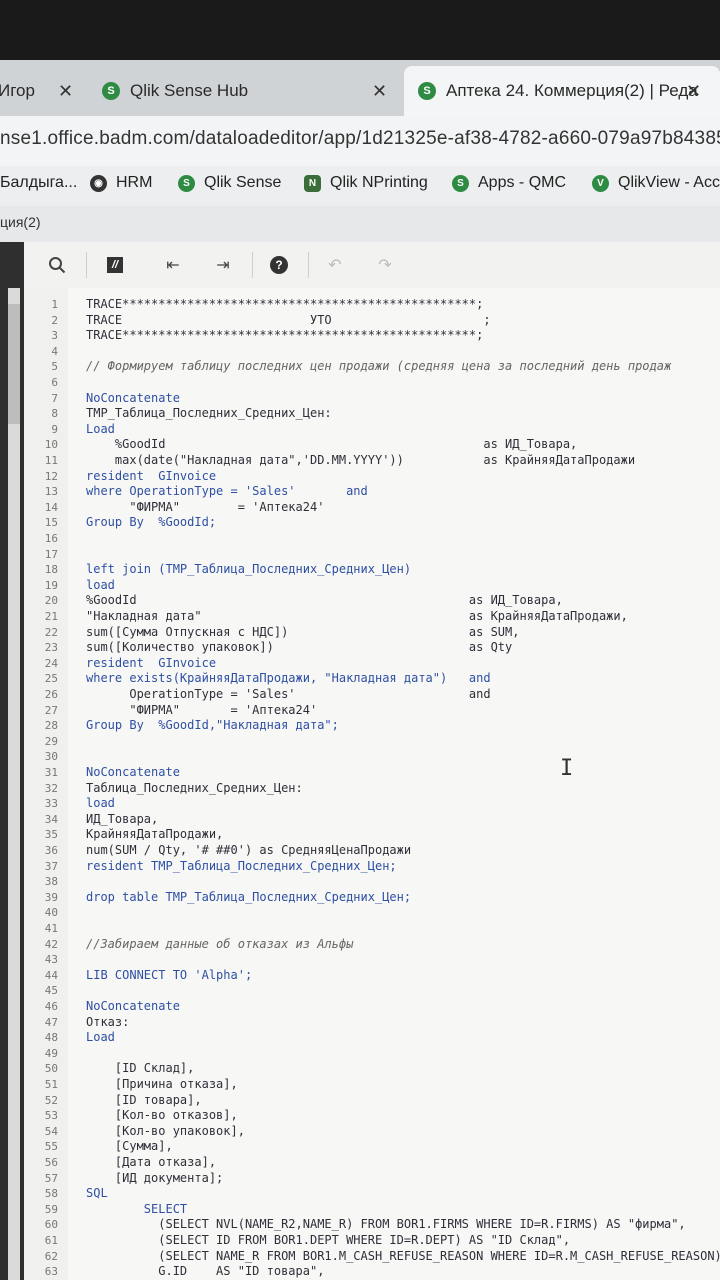 The width and height of the screenshot is (720, 1280). Describe the element at coordinates (51, 882) in the screenshot. I see `line-number: 38` at that location.